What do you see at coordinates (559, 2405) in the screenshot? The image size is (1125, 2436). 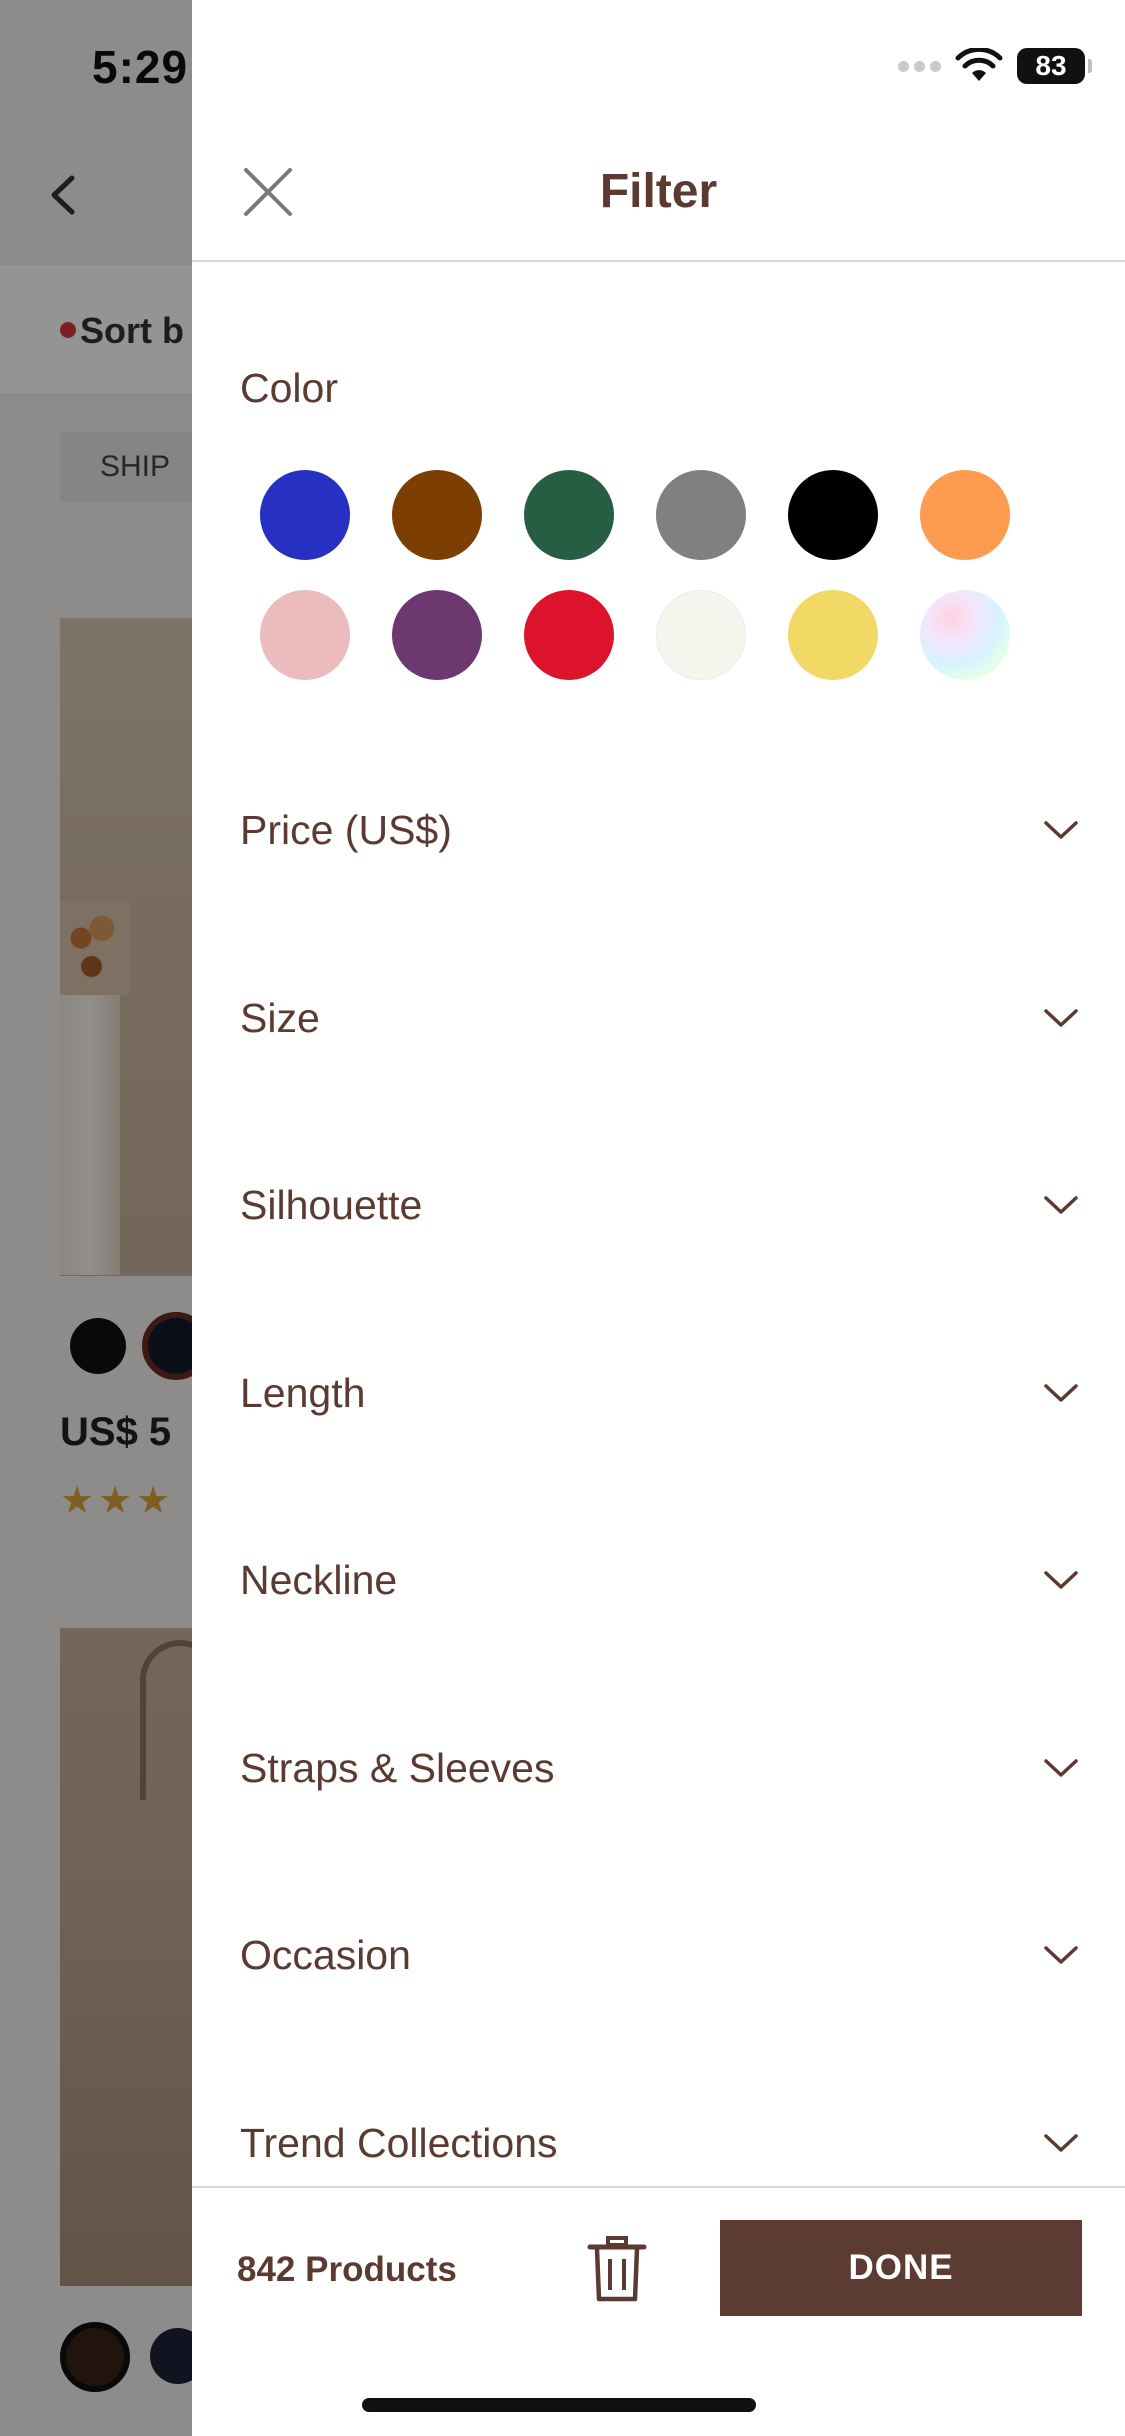 I see `home-indicator` at bounding box center [559, 2405].